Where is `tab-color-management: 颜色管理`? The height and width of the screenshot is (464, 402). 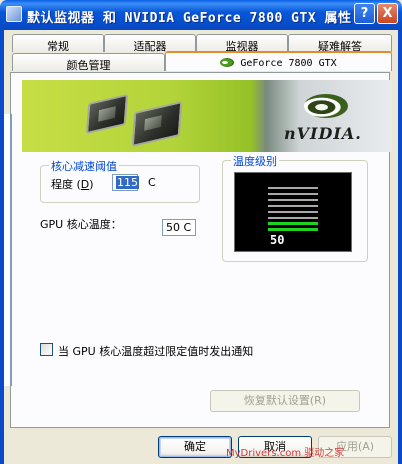 tab-color-management: 颜色管理 is located at coordinates (88, 62).